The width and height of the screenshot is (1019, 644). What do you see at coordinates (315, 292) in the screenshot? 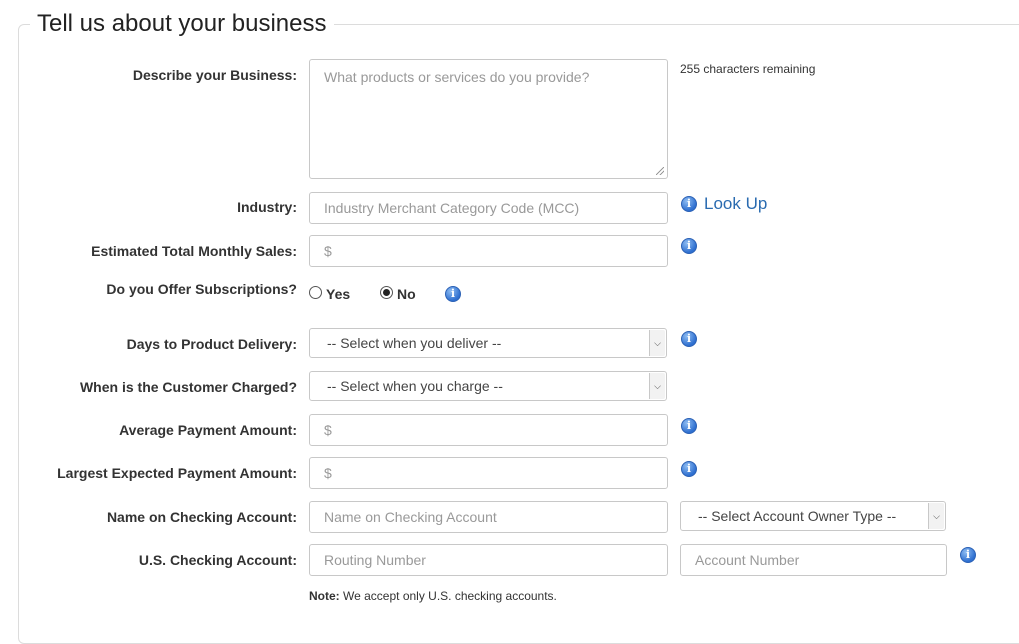
I see `subscriptions-yes-radio` at bounding box center [315, 292].